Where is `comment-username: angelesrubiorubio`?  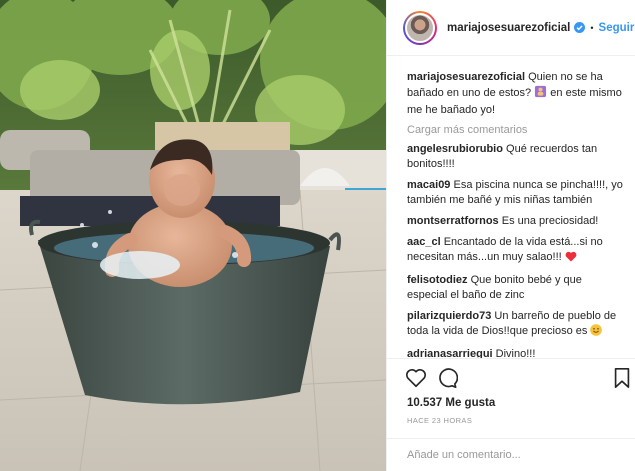 comment-username: angelesrubiorubio is located at coordinates (455, 149).